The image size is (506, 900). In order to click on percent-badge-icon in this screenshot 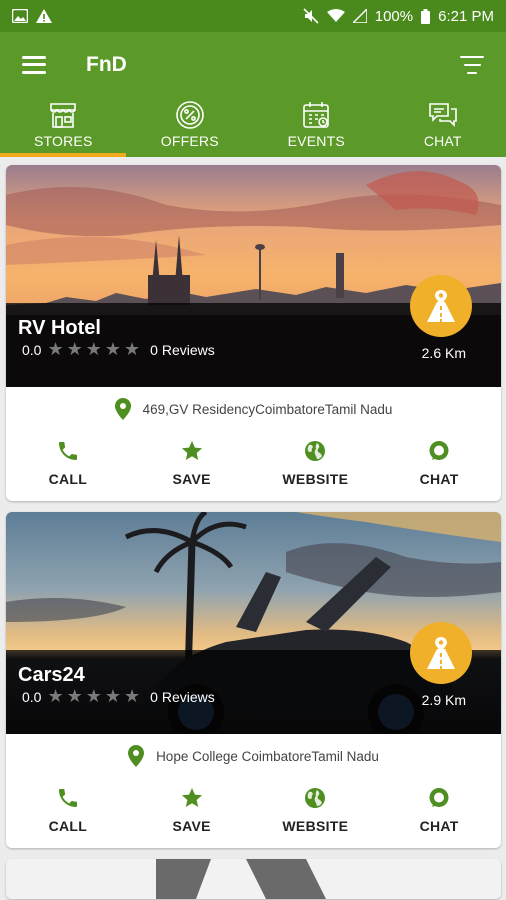, I will do `click(189, 115)`.